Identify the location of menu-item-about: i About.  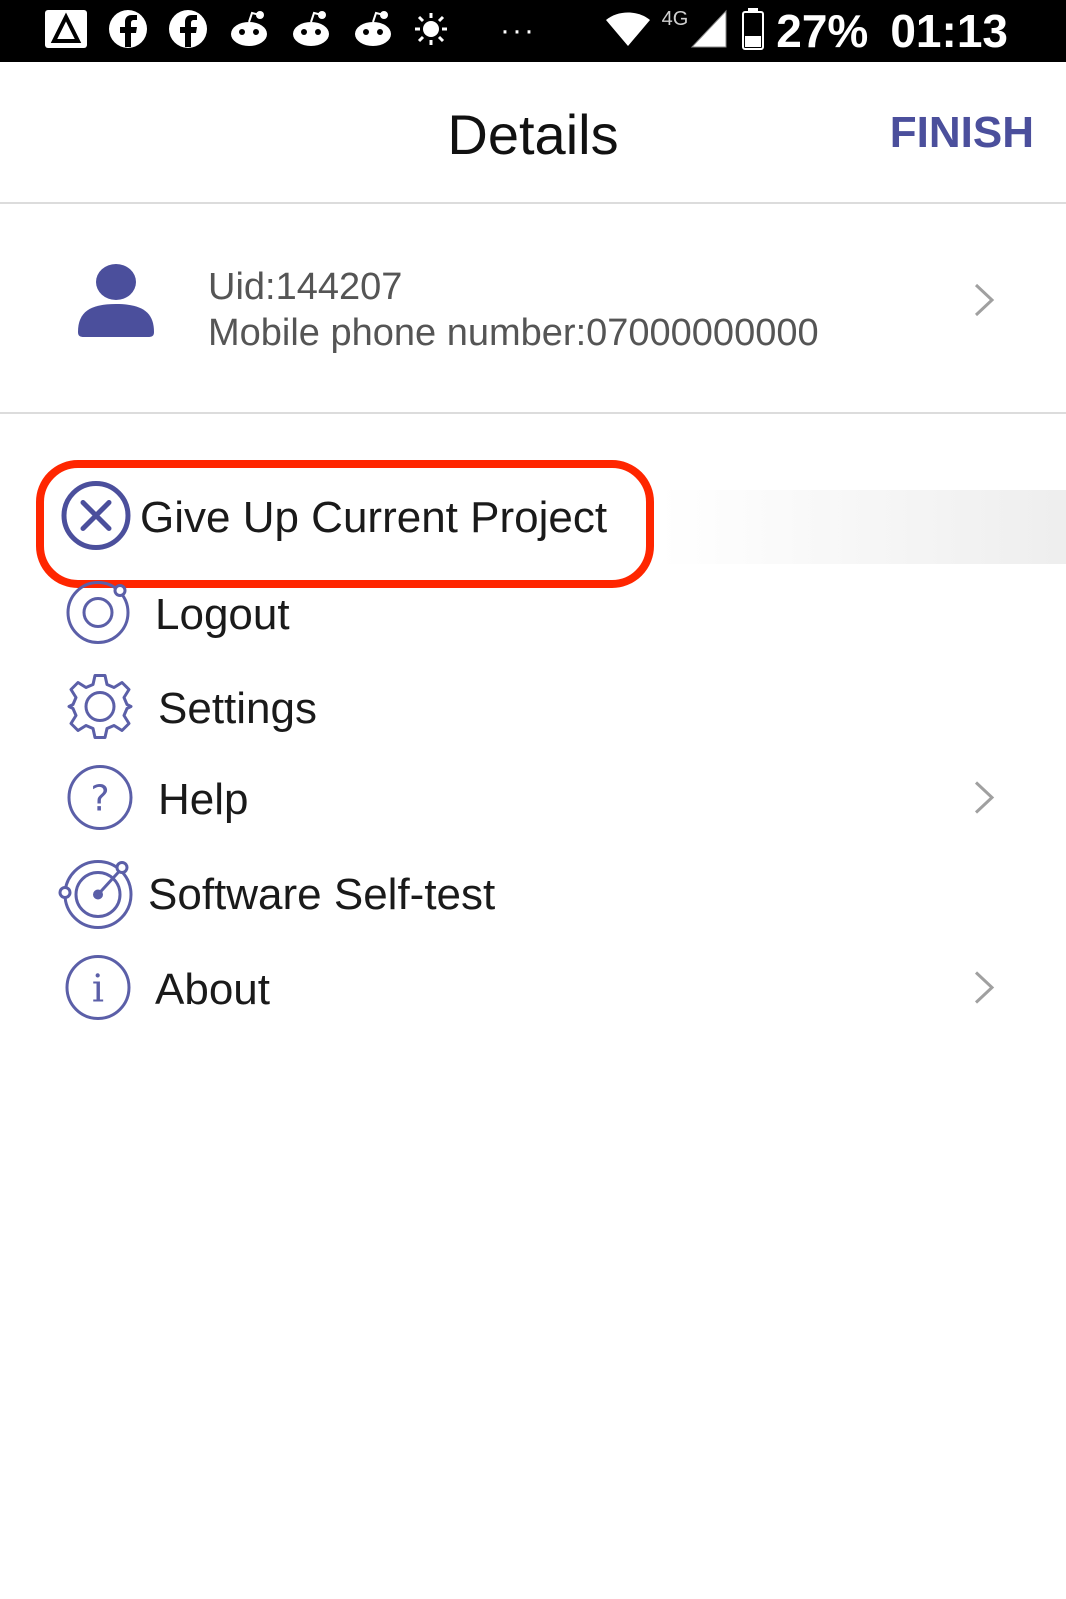
(533, 990).